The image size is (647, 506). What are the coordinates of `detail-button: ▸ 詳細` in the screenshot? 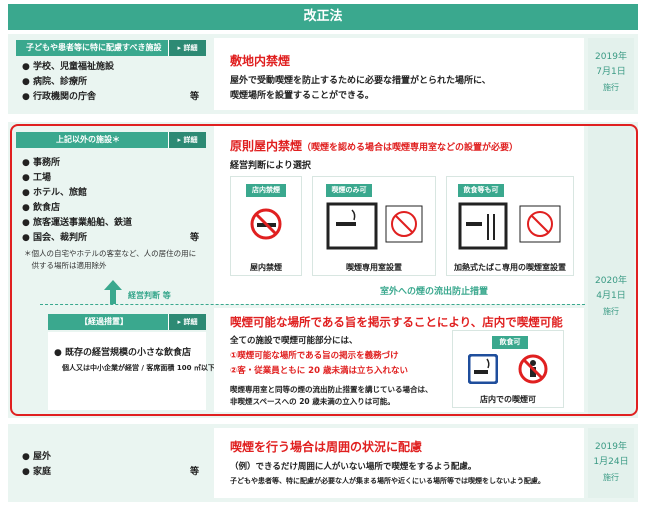 It's located at (187, 48).